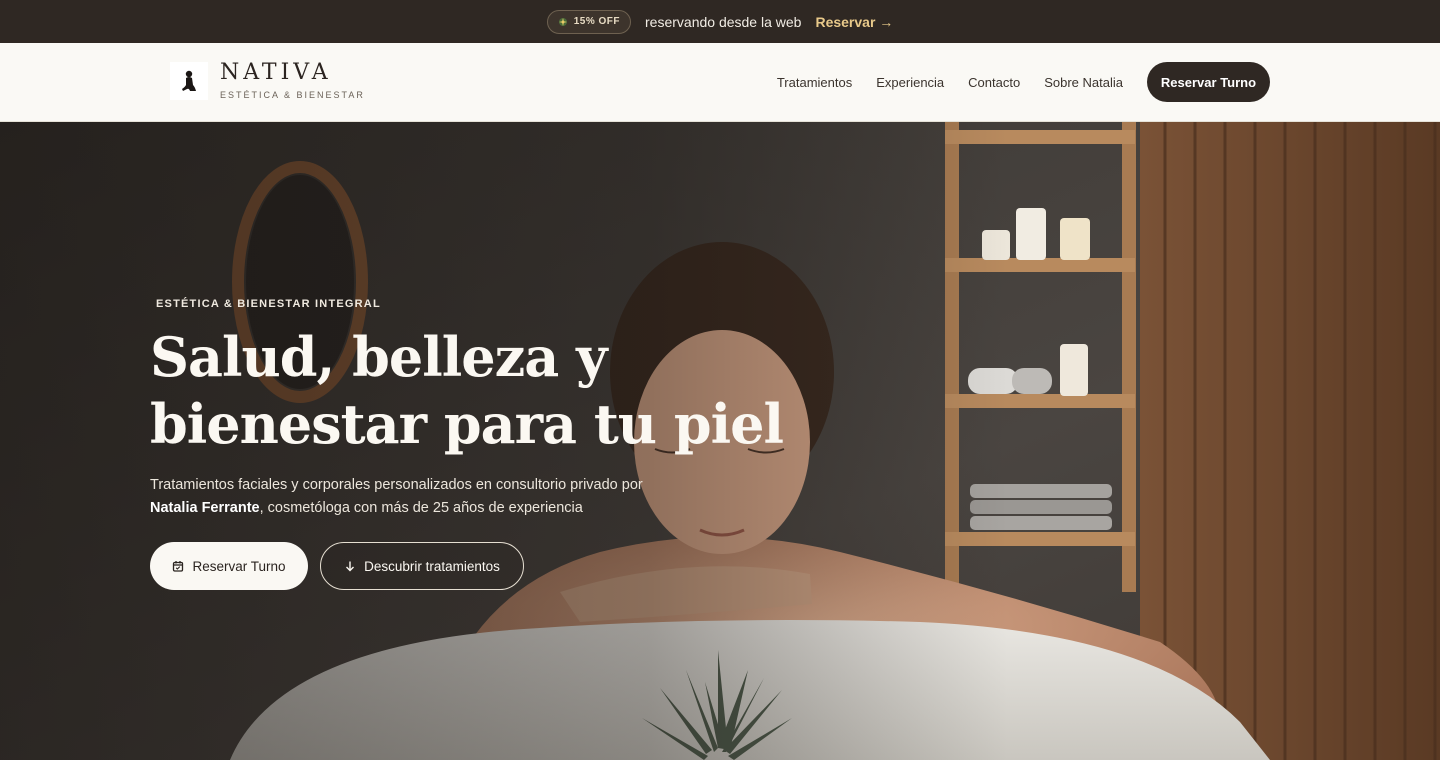  Describe the element at coordinates (854, 22) in the screenshot. I see `promo-reserve-link: Reservar →` at that location.